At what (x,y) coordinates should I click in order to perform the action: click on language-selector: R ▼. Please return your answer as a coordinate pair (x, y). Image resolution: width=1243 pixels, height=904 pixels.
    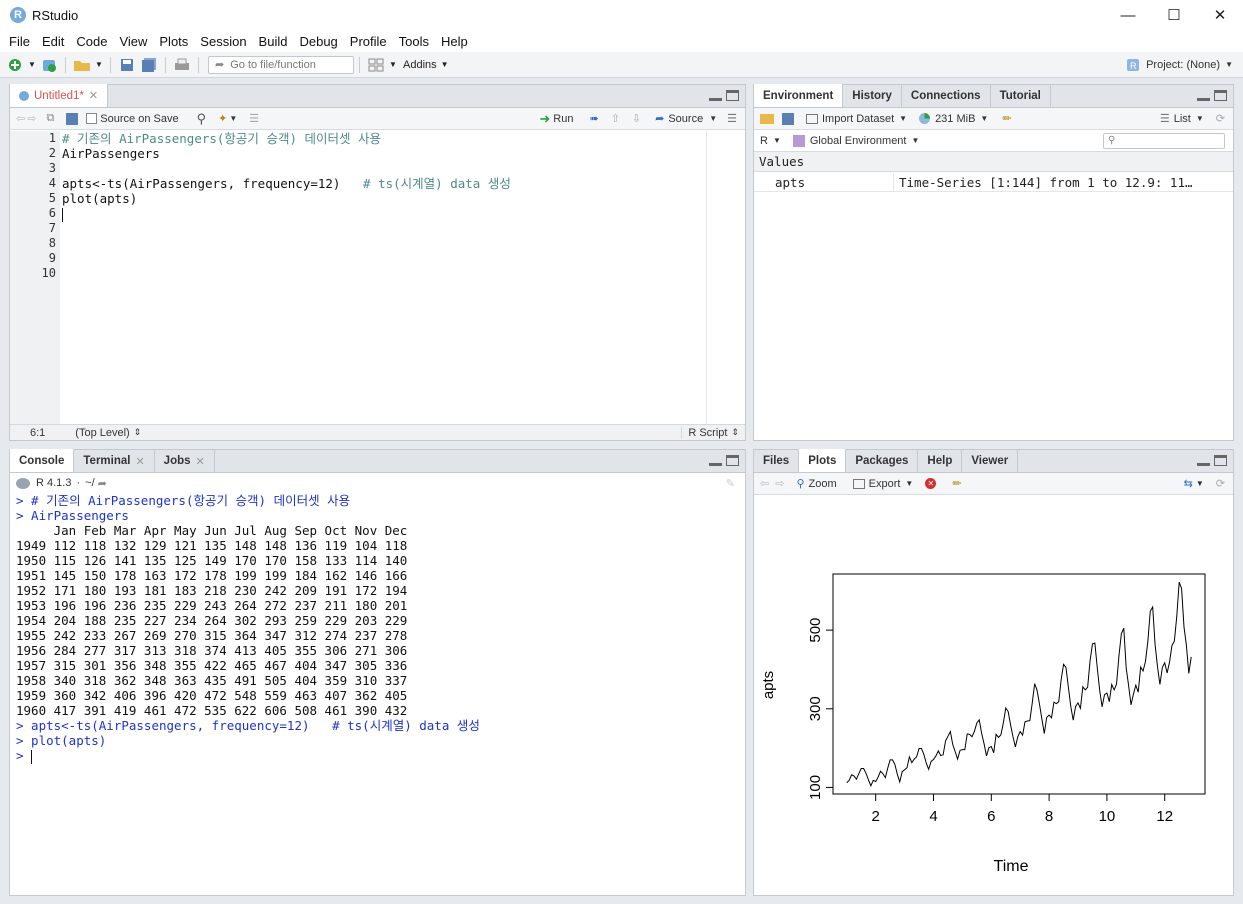
    Looking at the image, I should click on (770, 141).